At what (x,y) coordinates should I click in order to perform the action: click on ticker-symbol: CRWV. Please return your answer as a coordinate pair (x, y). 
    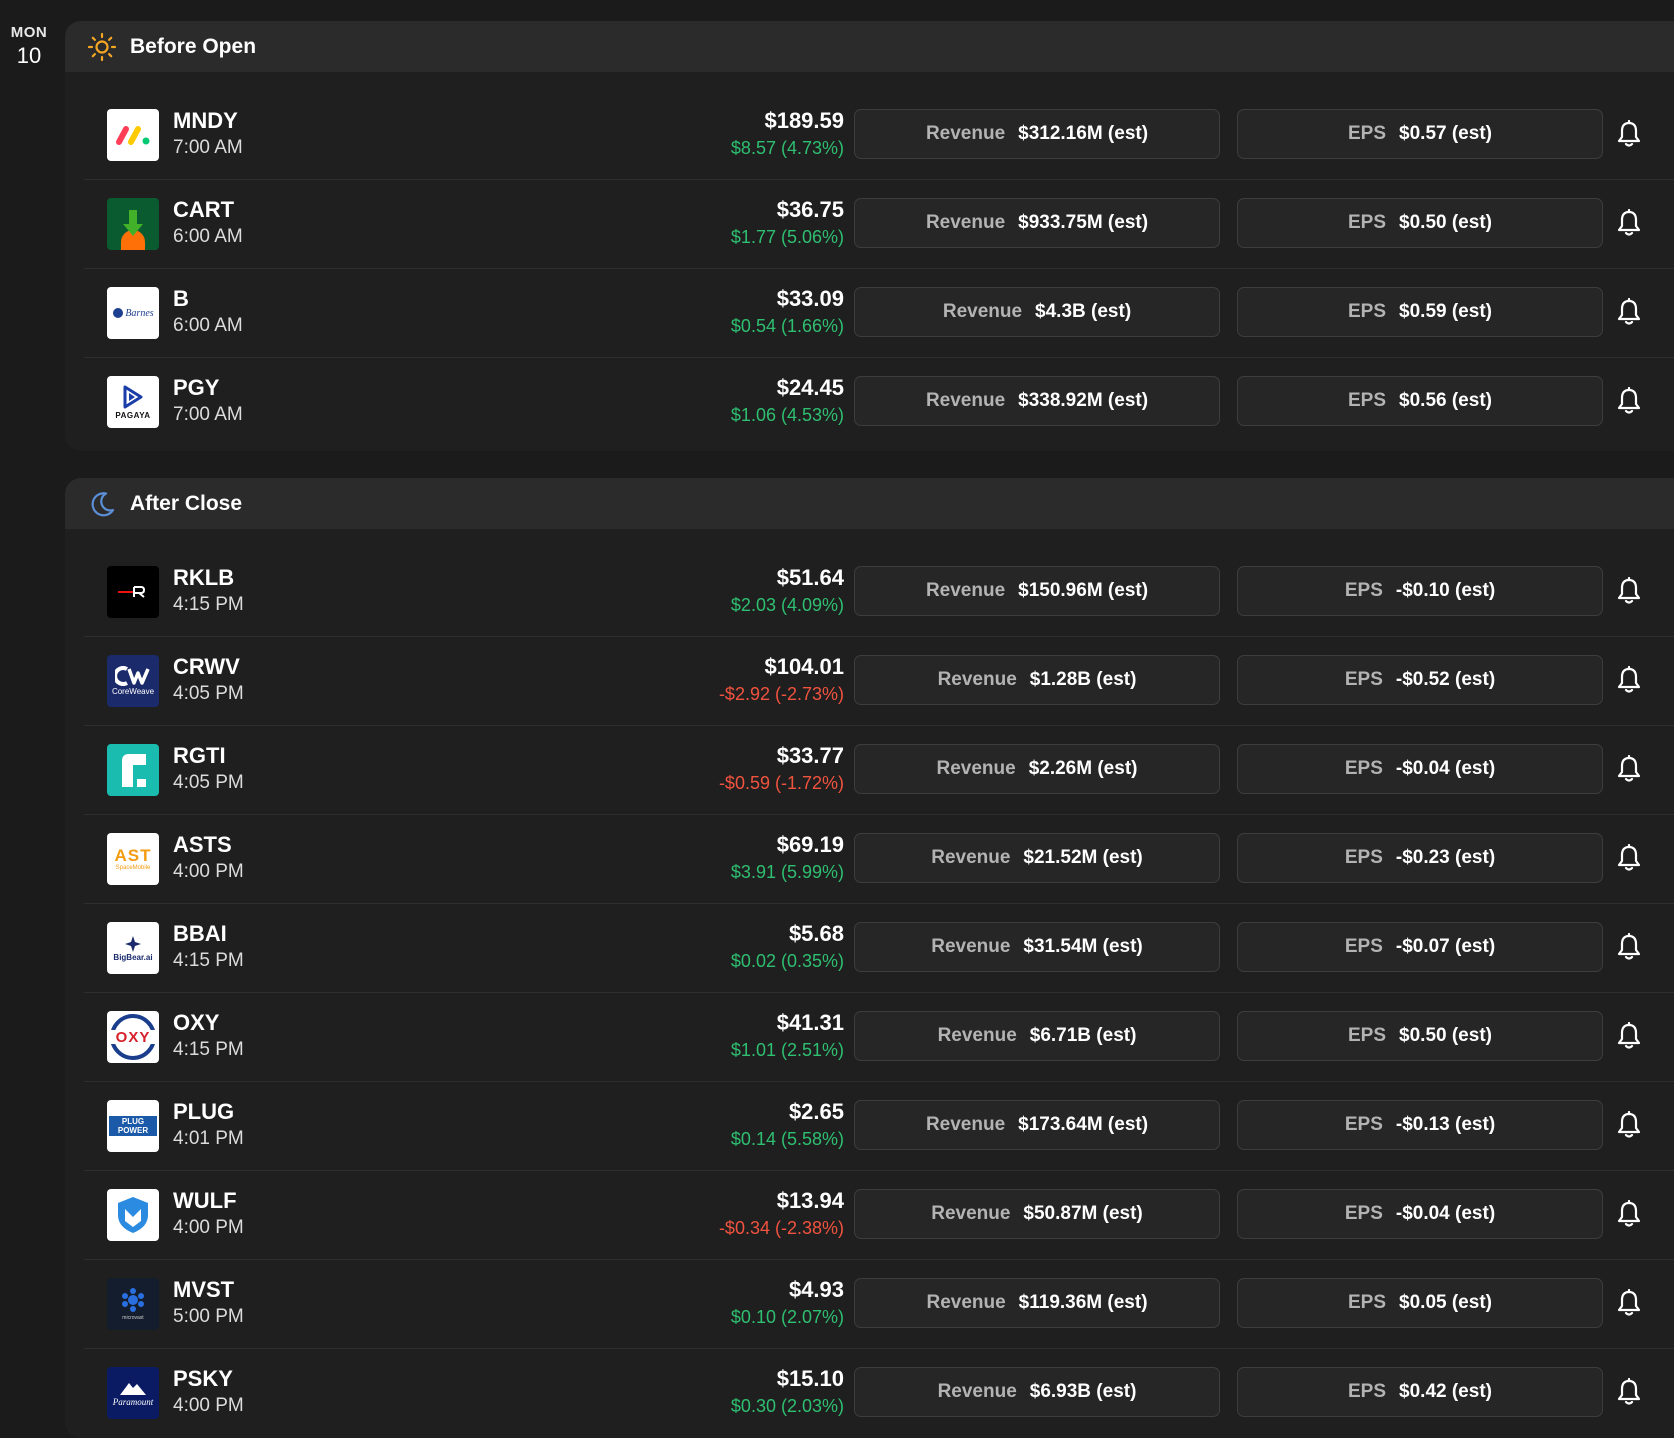
    Looking at the image, I should click on (208, 667).